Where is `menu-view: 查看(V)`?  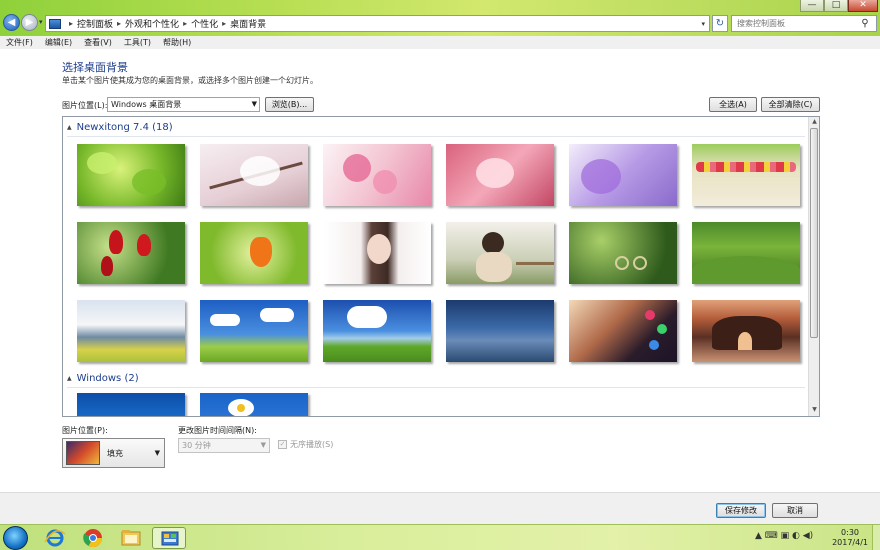 menu-view: 查看(V) is located at coordinates (98, 42).